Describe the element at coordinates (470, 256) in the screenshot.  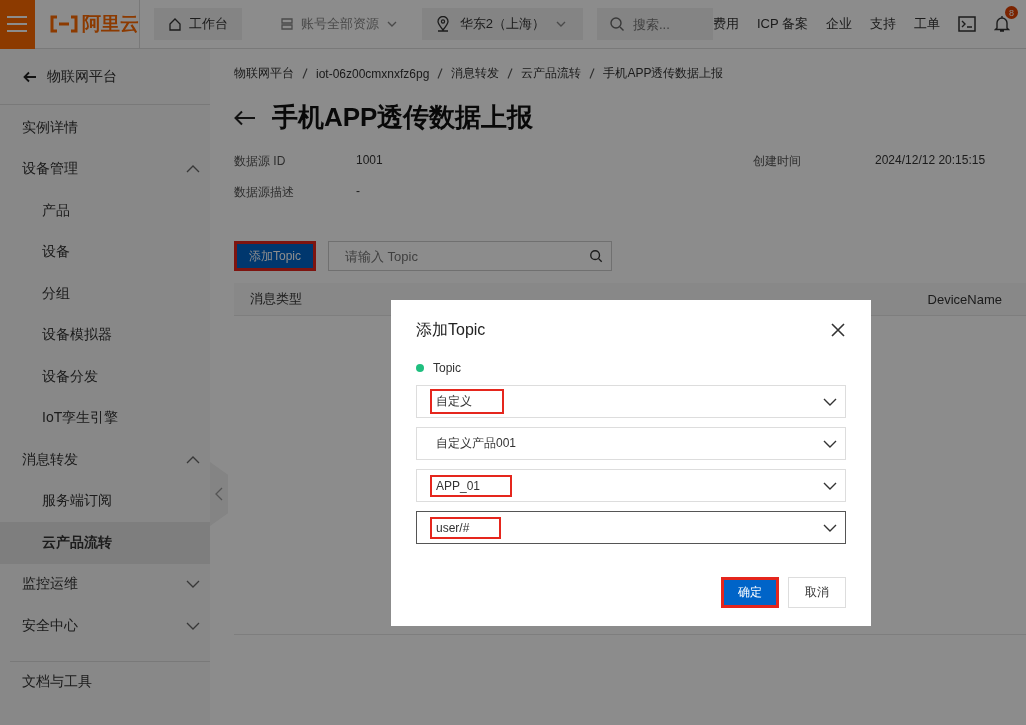
I see `search-field: 请输入 Topic` at that location.